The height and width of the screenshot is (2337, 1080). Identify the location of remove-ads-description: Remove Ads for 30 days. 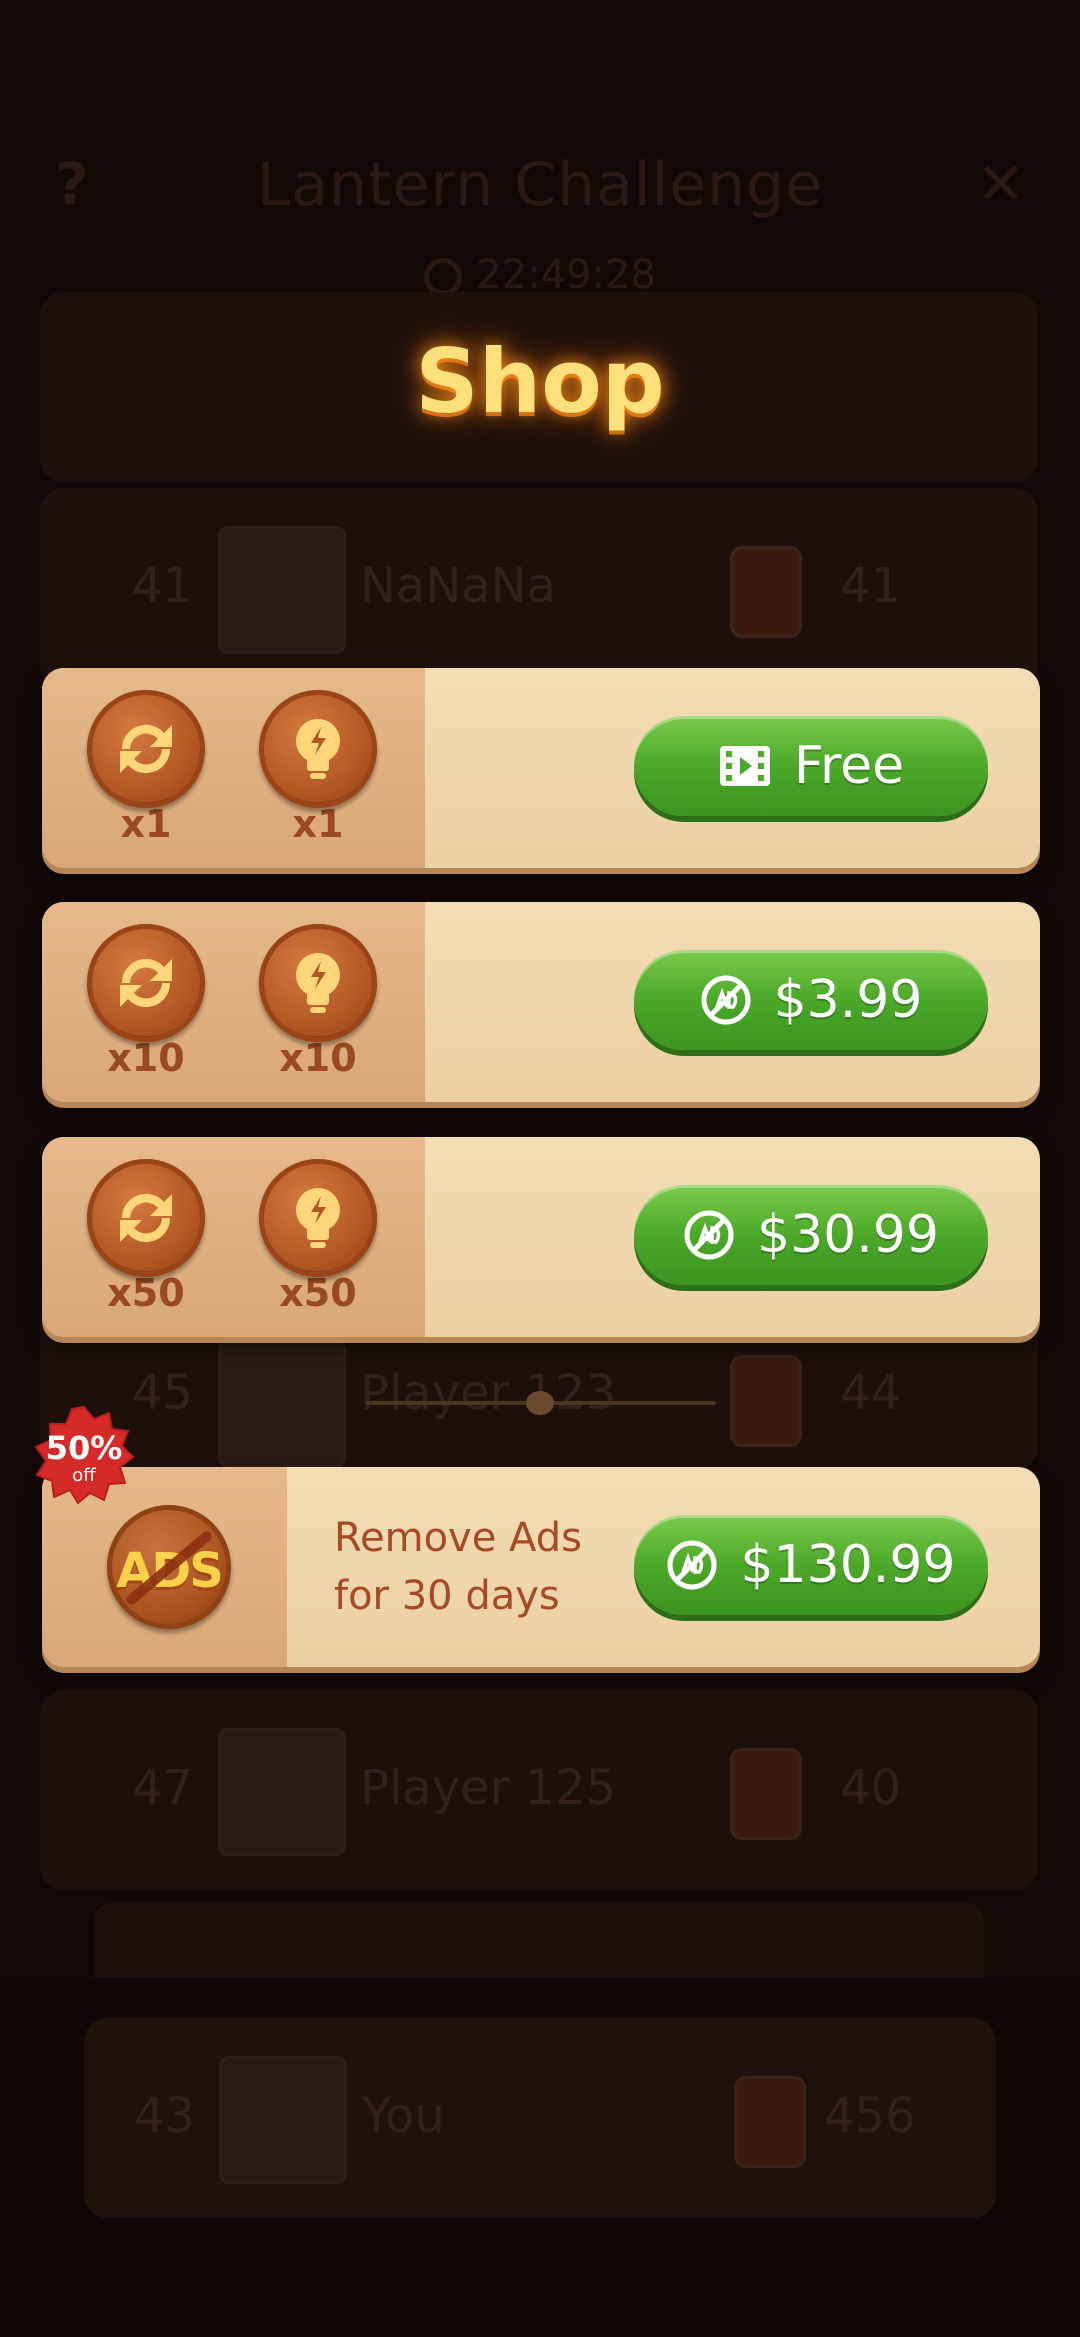
(484, 1567).